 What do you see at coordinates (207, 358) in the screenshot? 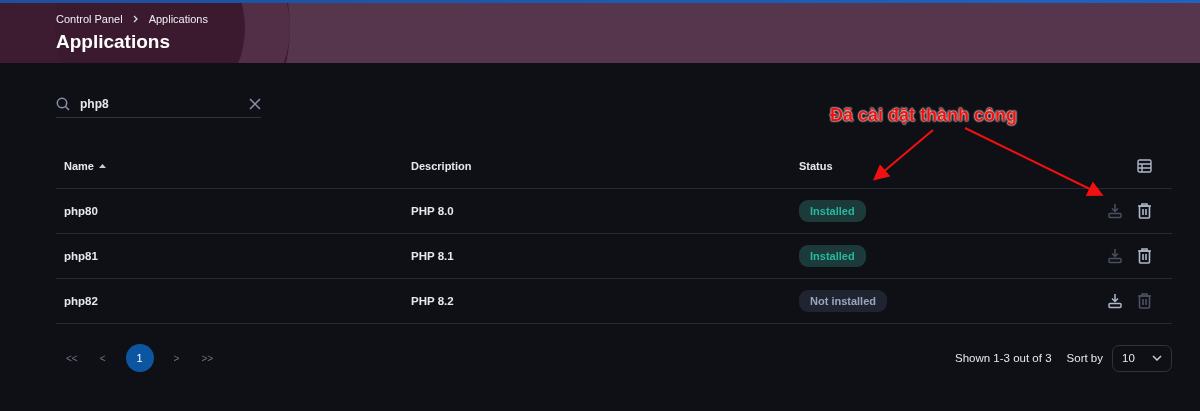
I see `last-page-button: >>` at bounding box center [207, 358].